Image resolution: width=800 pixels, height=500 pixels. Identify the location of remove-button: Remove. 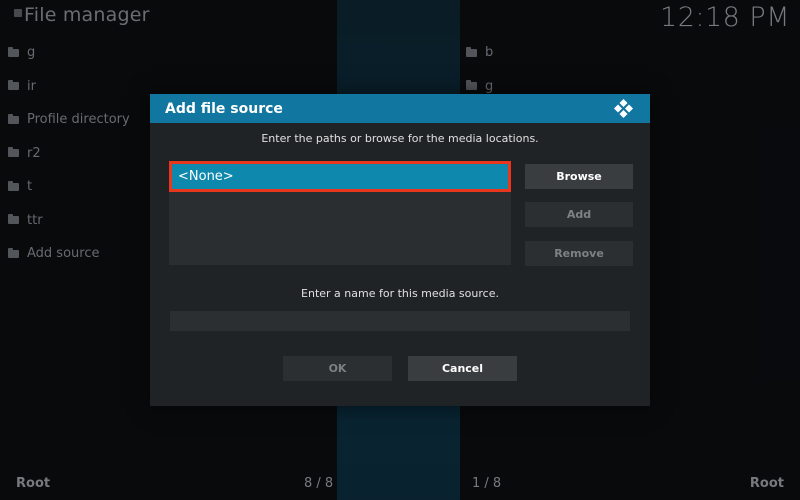
(579, 253).